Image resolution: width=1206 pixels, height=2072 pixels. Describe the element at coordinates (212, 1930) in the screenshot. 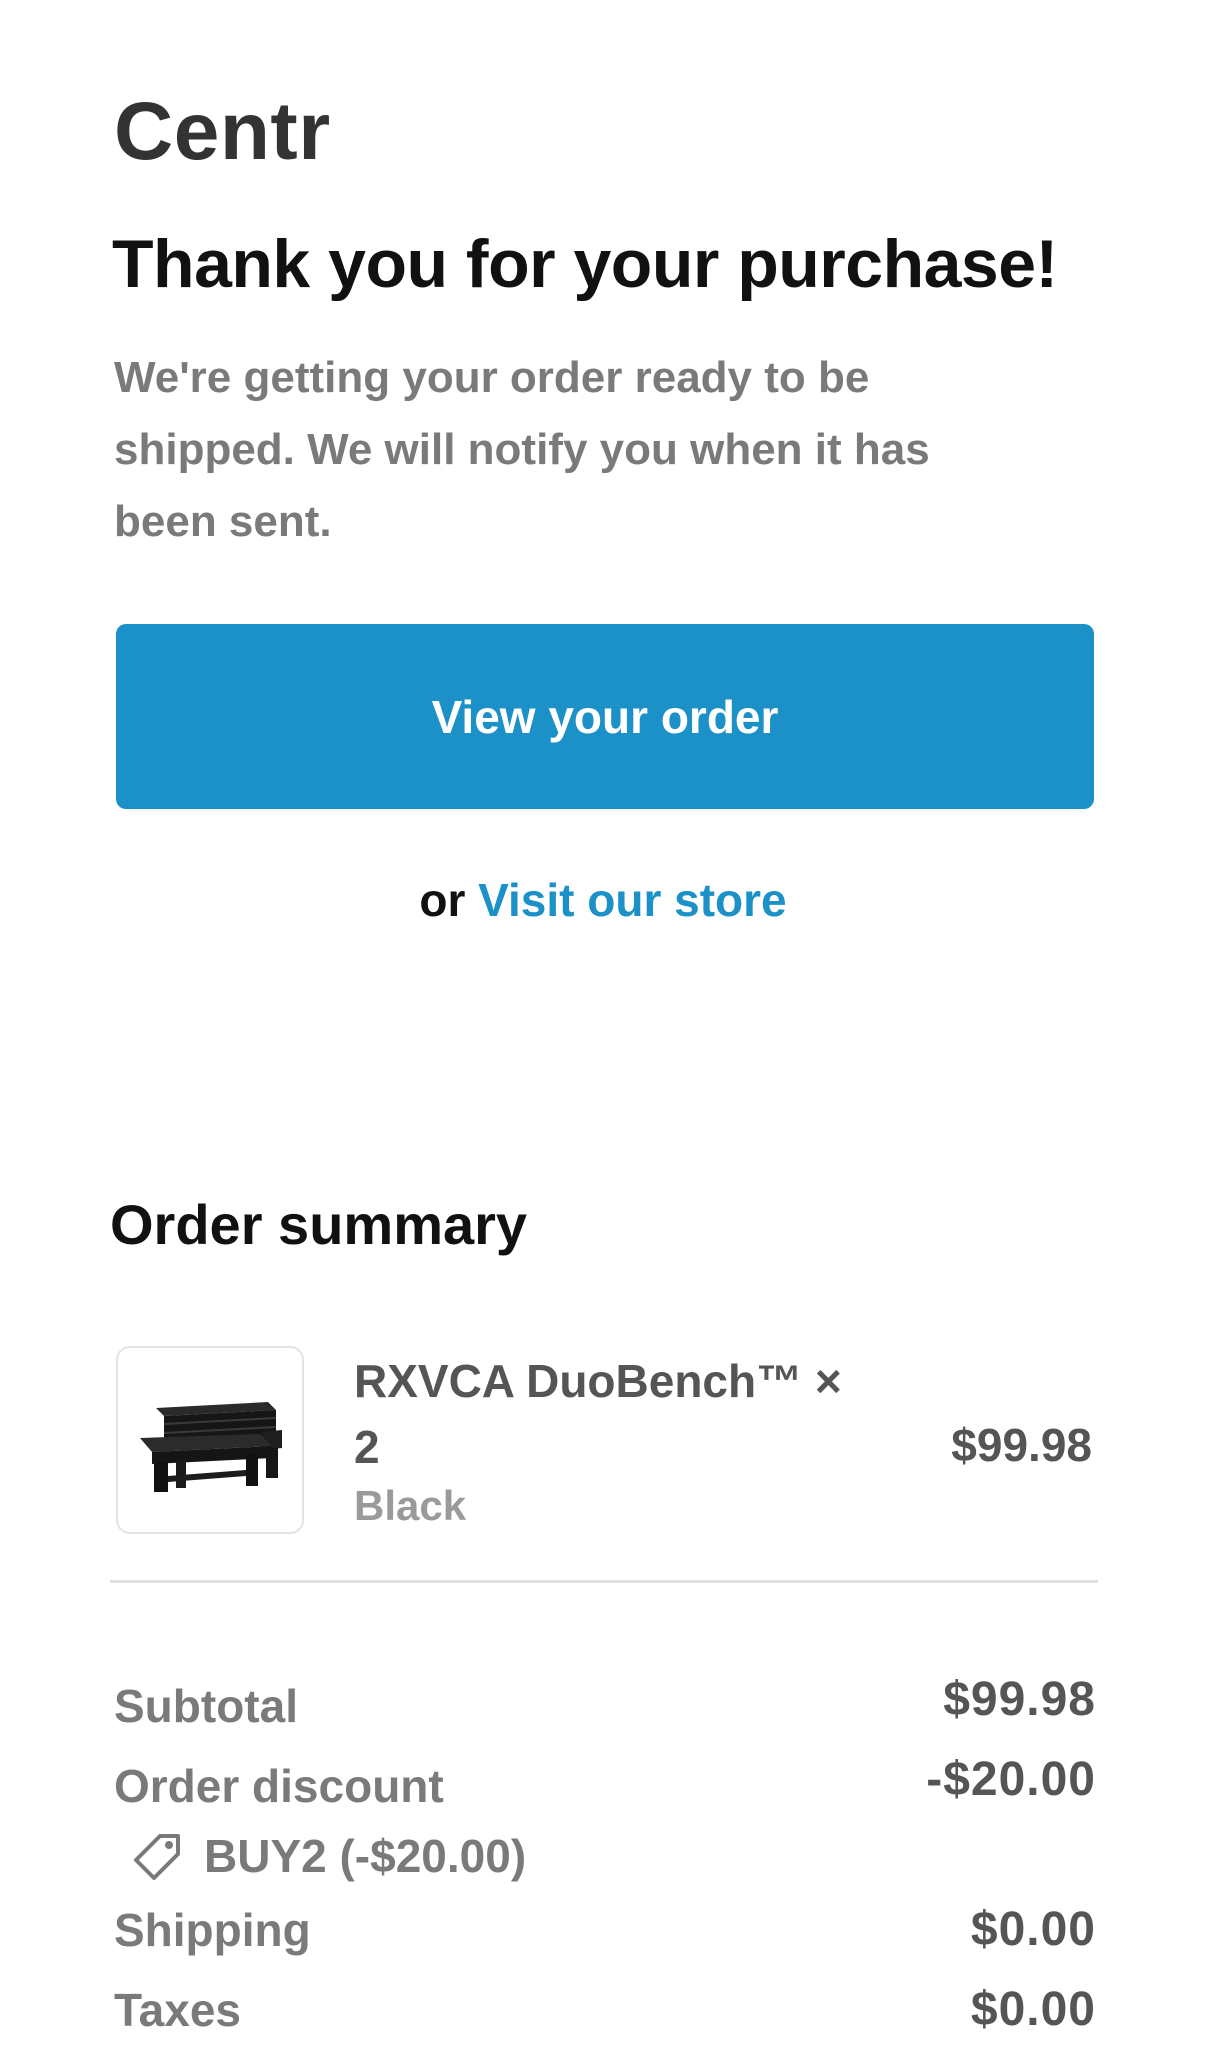

I see `shipping-label: Shipping` at that location.